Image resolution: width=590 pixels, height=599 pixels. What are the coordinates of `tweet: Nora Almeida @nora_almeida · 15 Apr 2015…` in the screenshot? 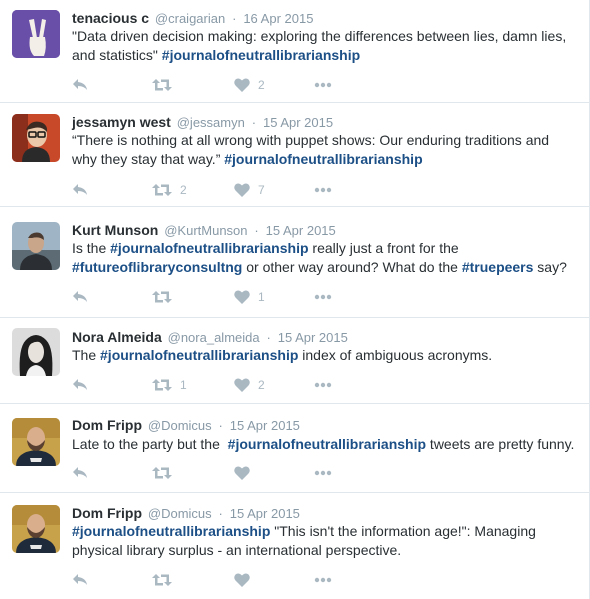 It's located at (294, 361).